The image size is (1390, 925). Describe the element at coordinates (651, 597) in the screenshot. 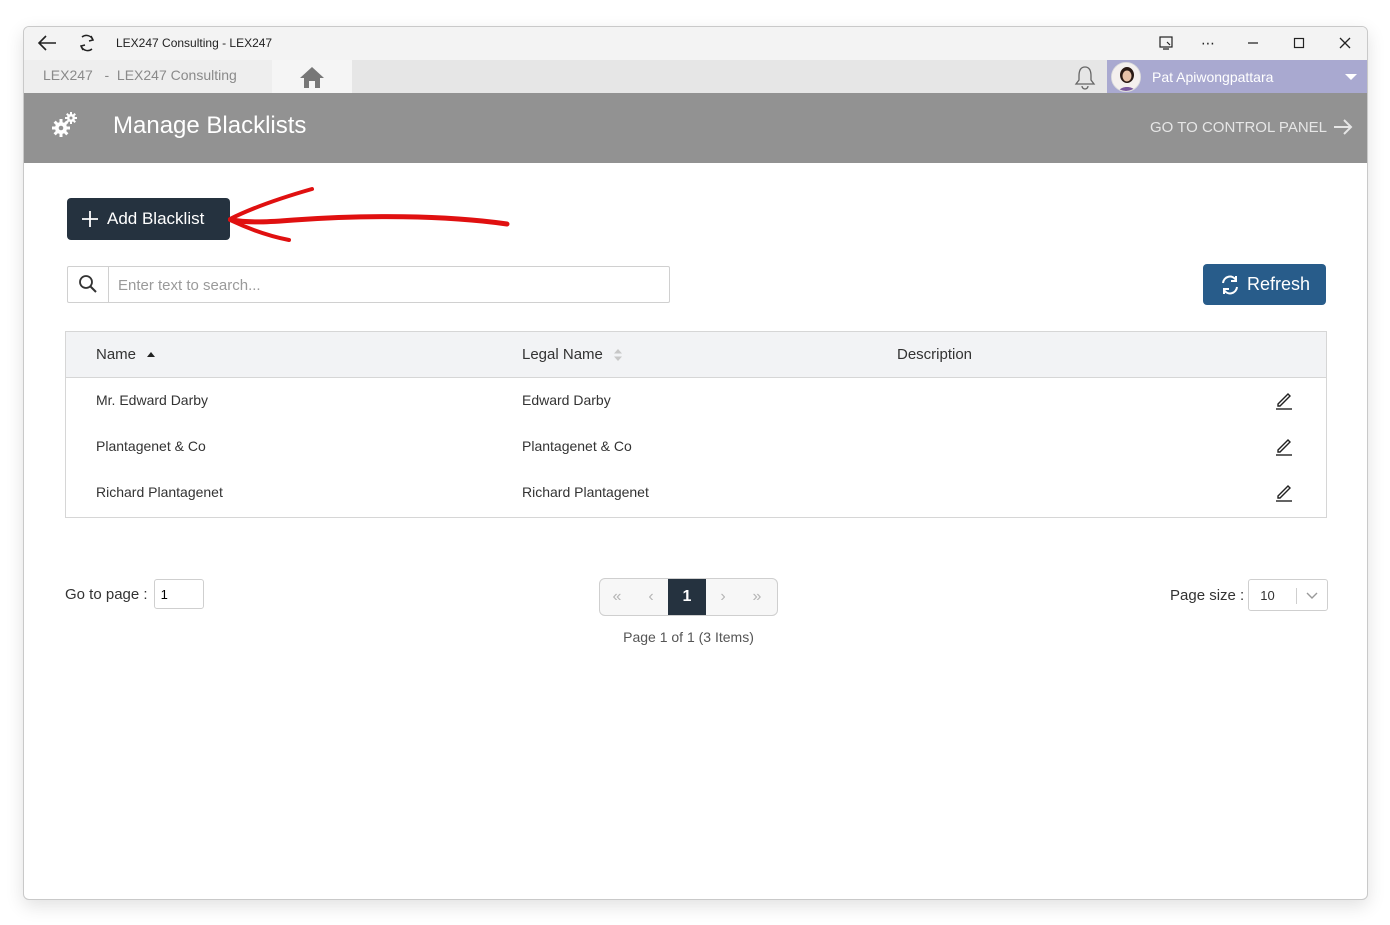

I see `previous-page-icon: ‹` at that location.